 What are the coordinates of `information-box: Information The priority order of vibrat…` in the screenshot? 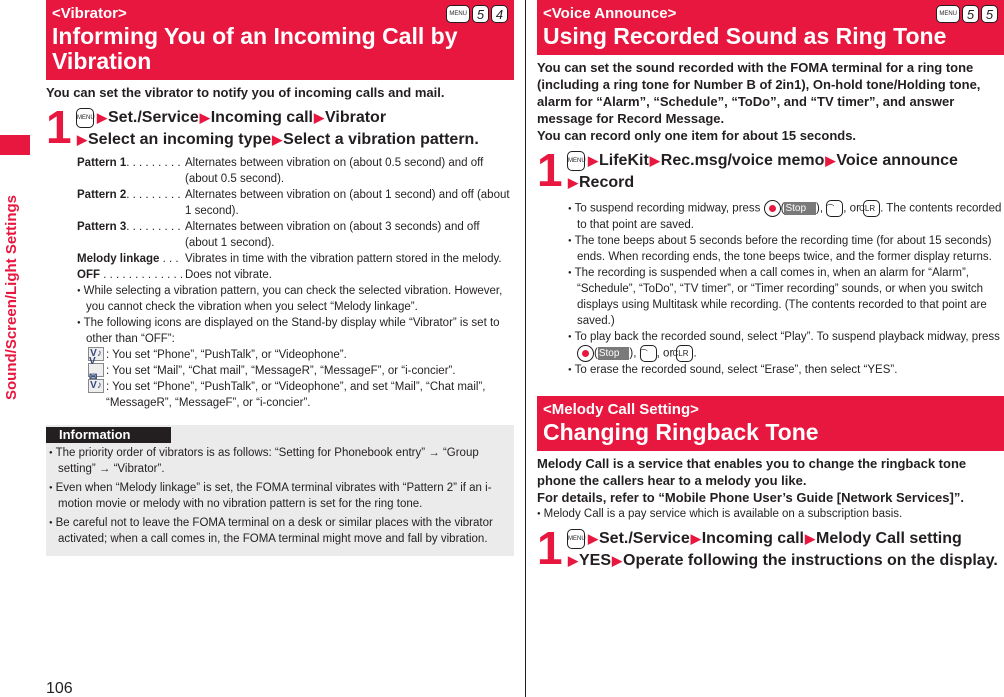 It's located at (280, 491).